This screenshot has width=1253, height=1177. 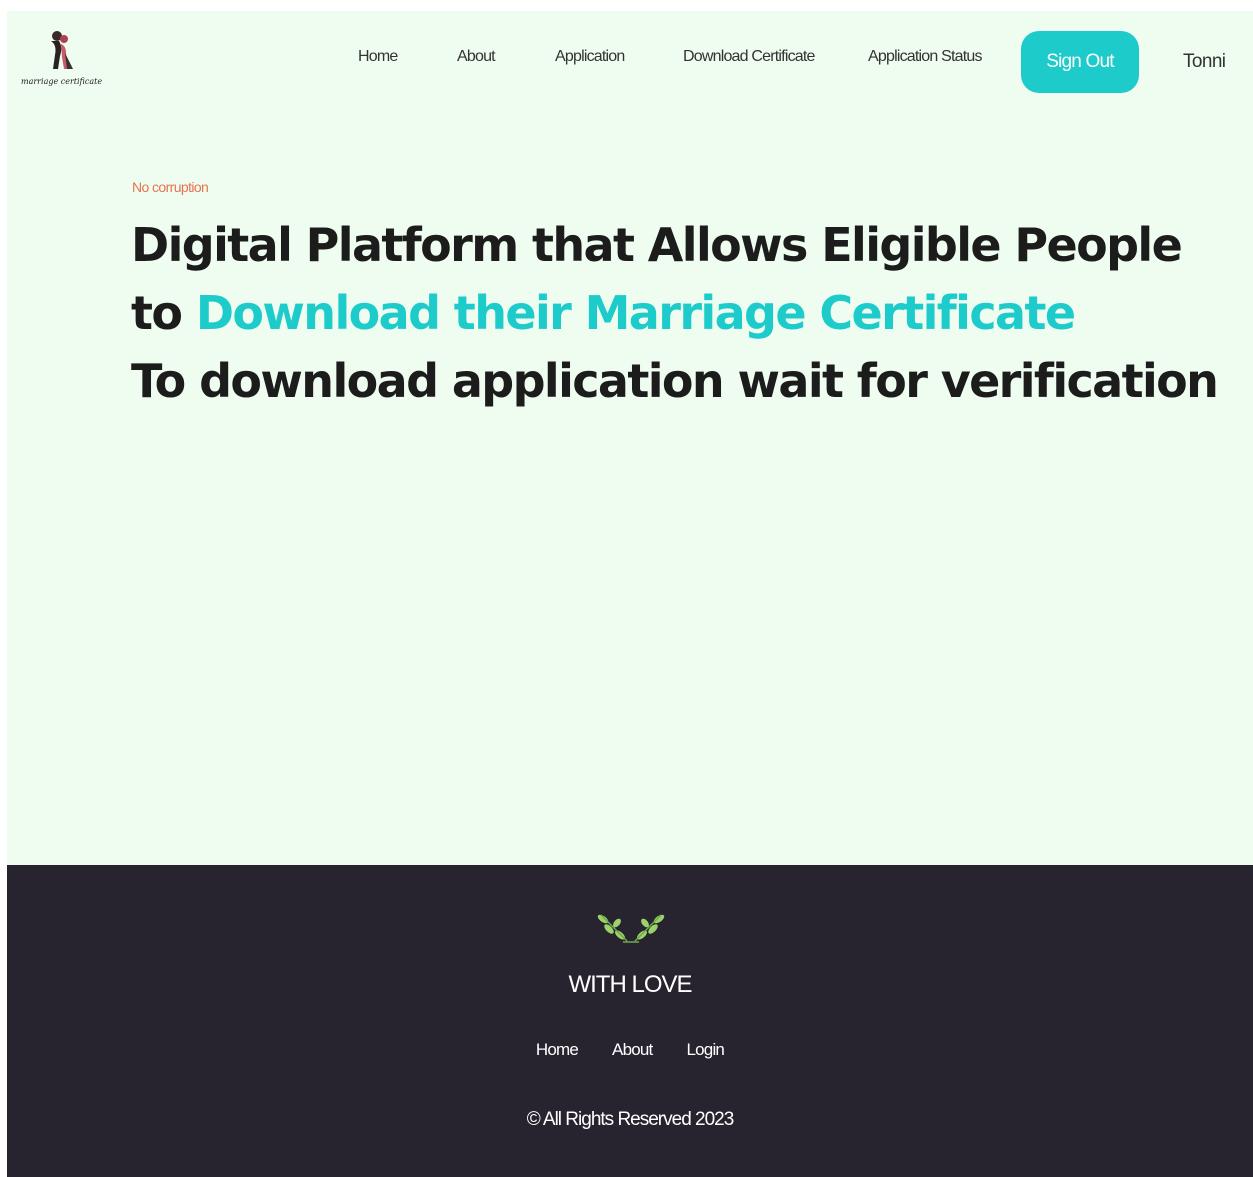 What do you see at coordinates (170, 187) in the screenshot?
I see `hero-tagline: No corruption` at bounding box center [170, 187].